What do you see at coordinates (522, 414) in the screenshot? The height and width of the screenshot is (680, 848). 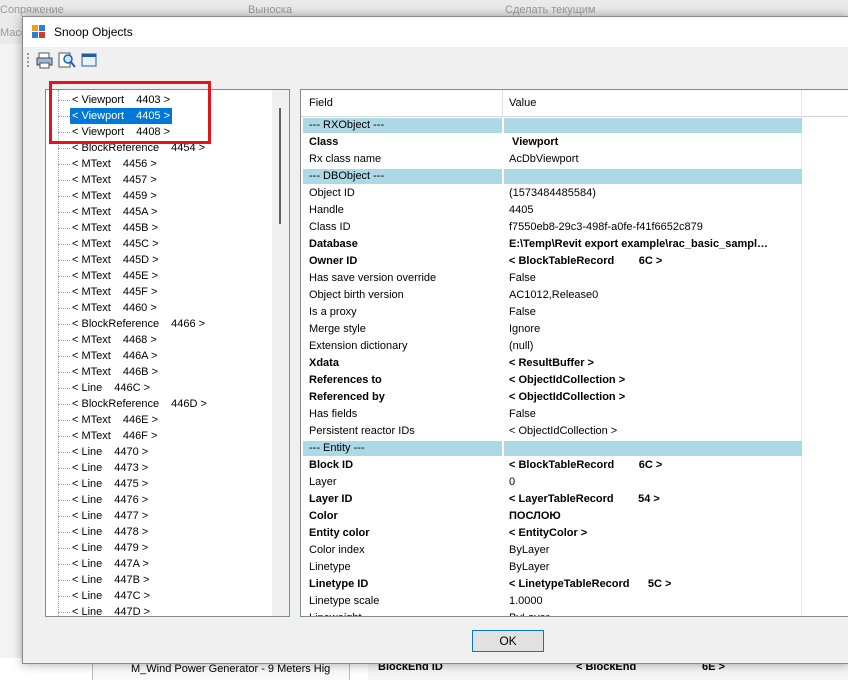 I see `field-value: False` at bounding box center [522, 414].